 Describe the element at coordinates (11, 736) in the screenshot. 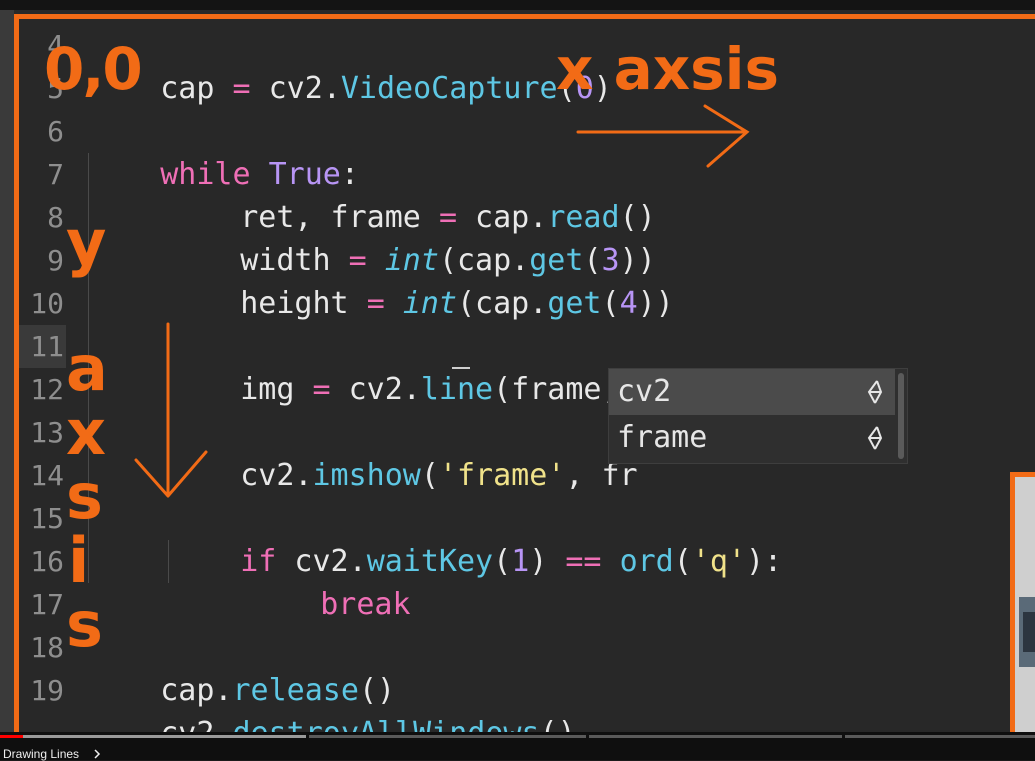

I see `progress-played` at that location.